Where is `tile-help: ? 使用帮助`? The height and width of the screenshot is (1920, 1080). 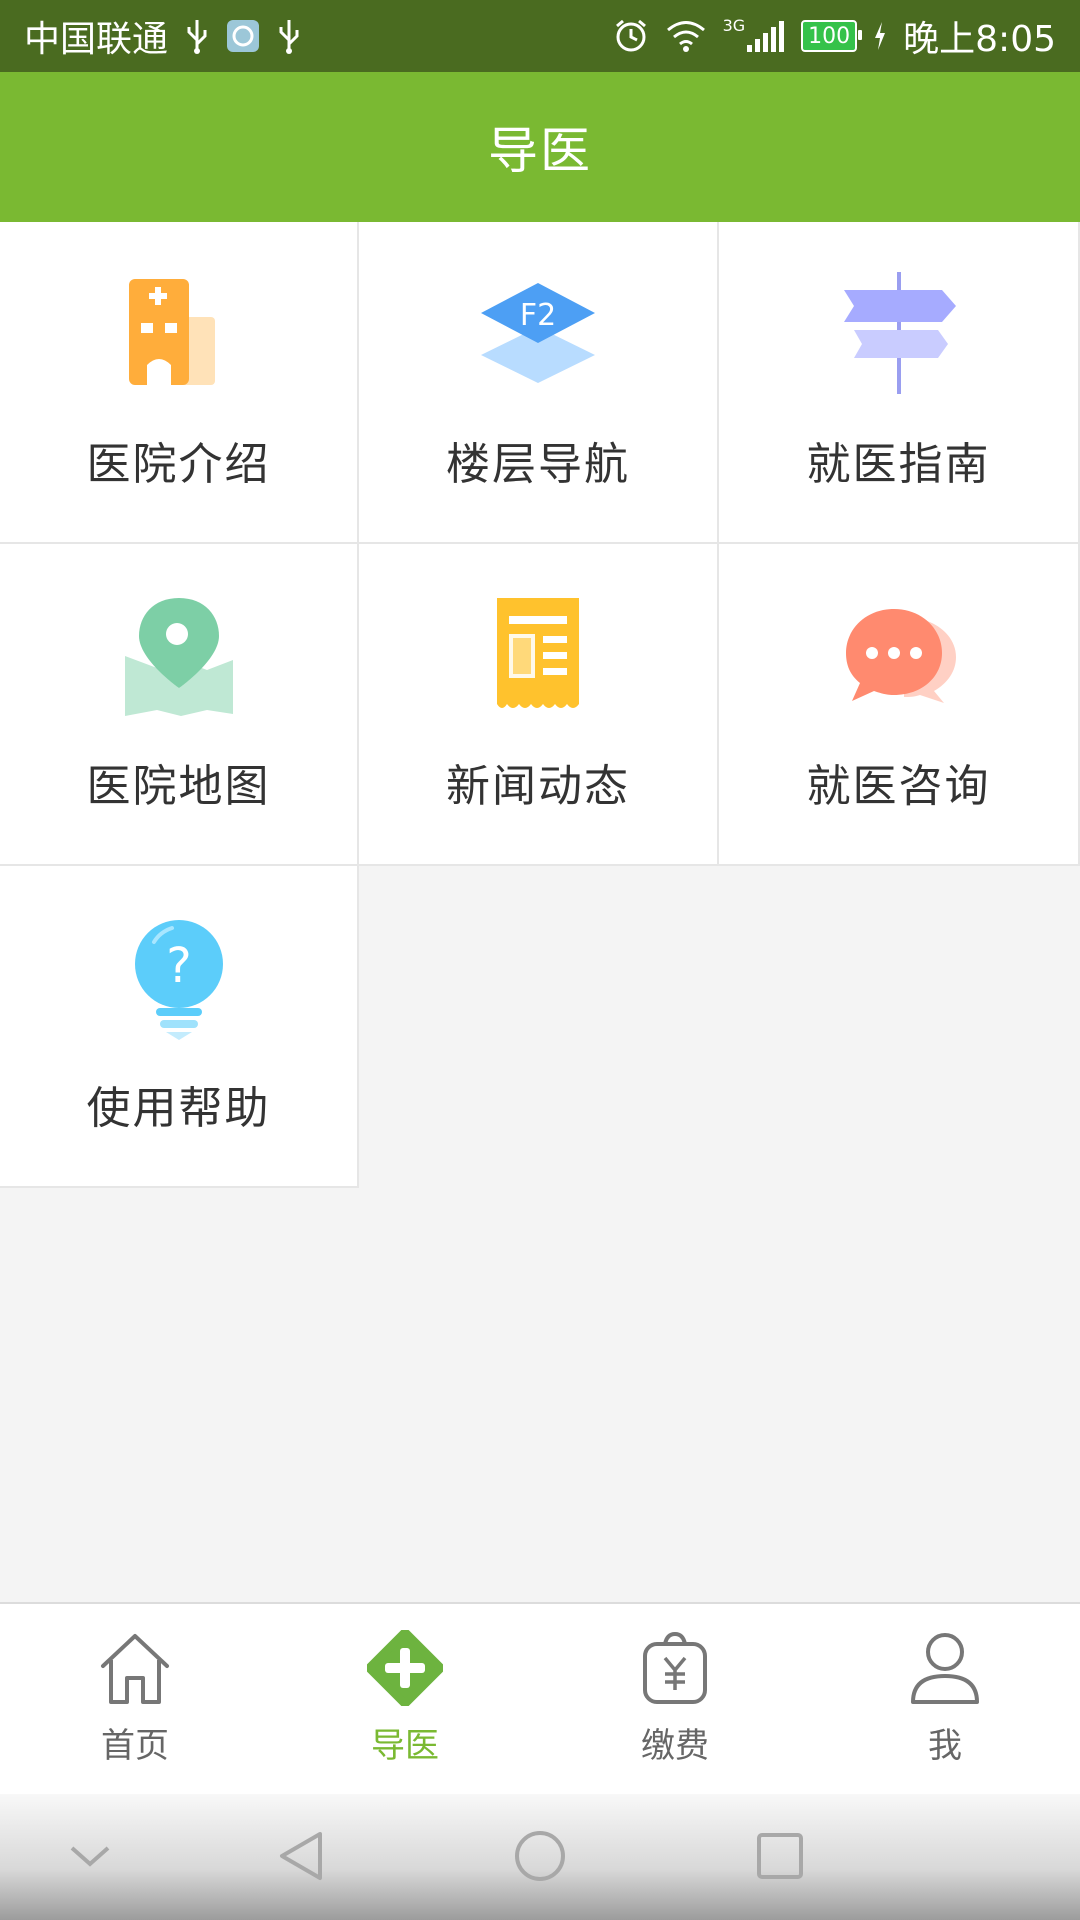 tile-help: ? 使用帮助 is located at coordinates (179, 1027).